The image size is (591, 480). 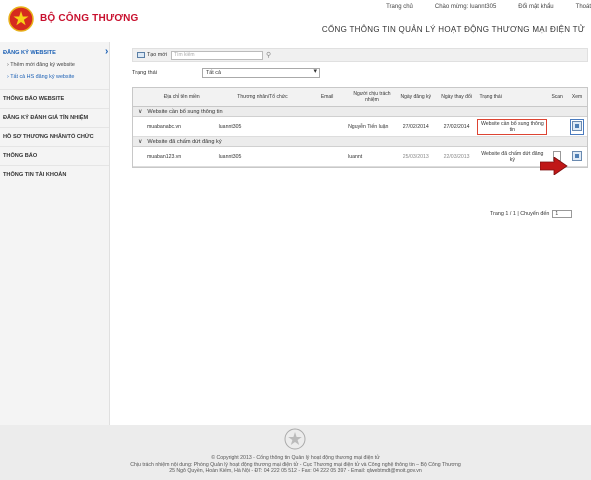 What do you see at coordinates (368, 126) in the screenshot?
I see `cell-person: Nguyễn Tiến luận` at bounding box center [368, 126].